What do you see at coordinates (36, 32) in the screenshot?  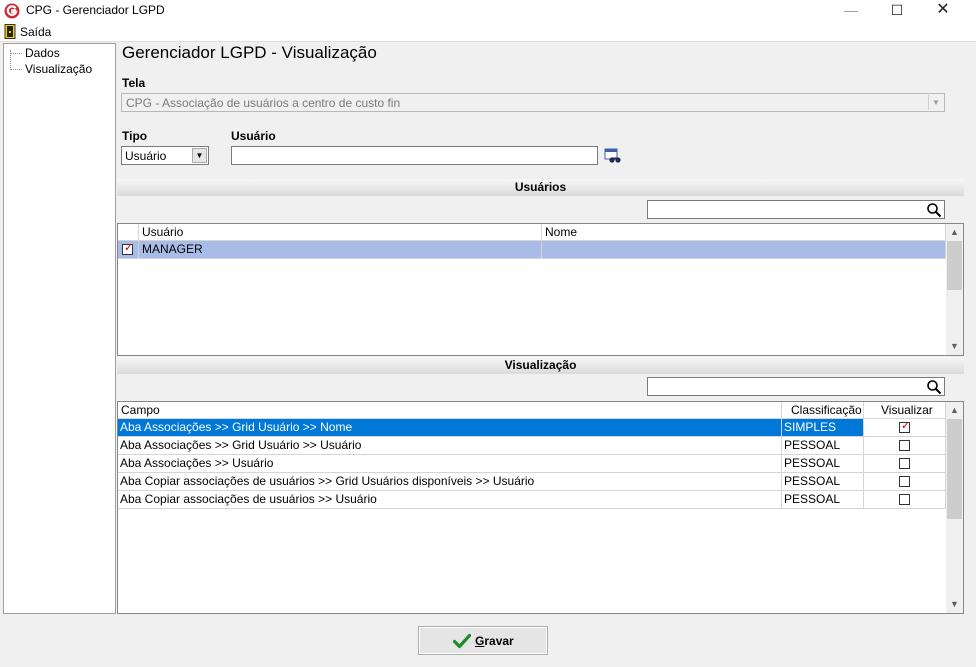 I see `menu-item-label: Saída` at bounding box center [36, 32].